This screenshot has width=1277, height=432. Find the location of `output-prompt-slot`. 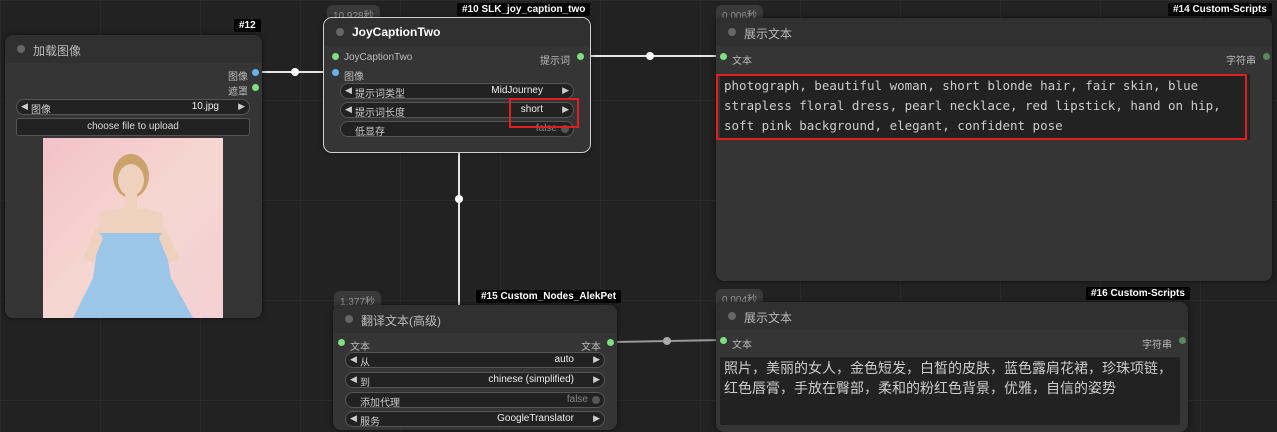

output-prompt-slot is located at coordinates (580, 56).